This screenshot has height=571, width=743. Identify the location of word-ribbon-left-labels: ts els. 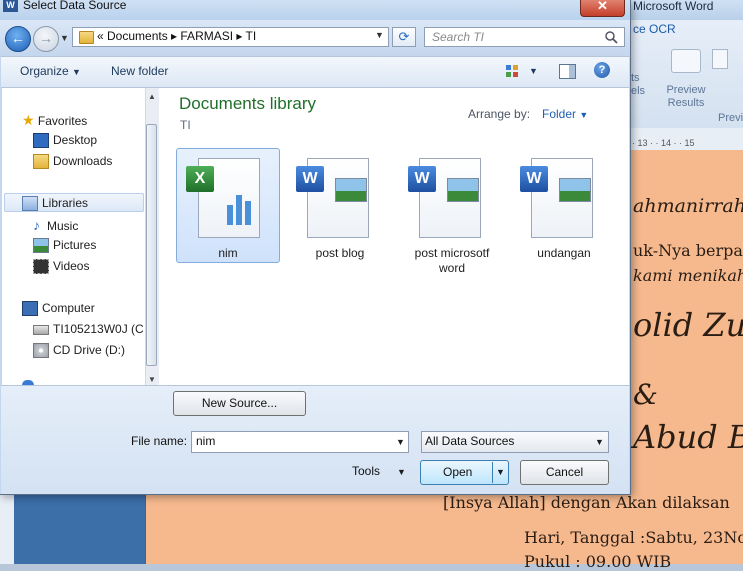
(638, 84).